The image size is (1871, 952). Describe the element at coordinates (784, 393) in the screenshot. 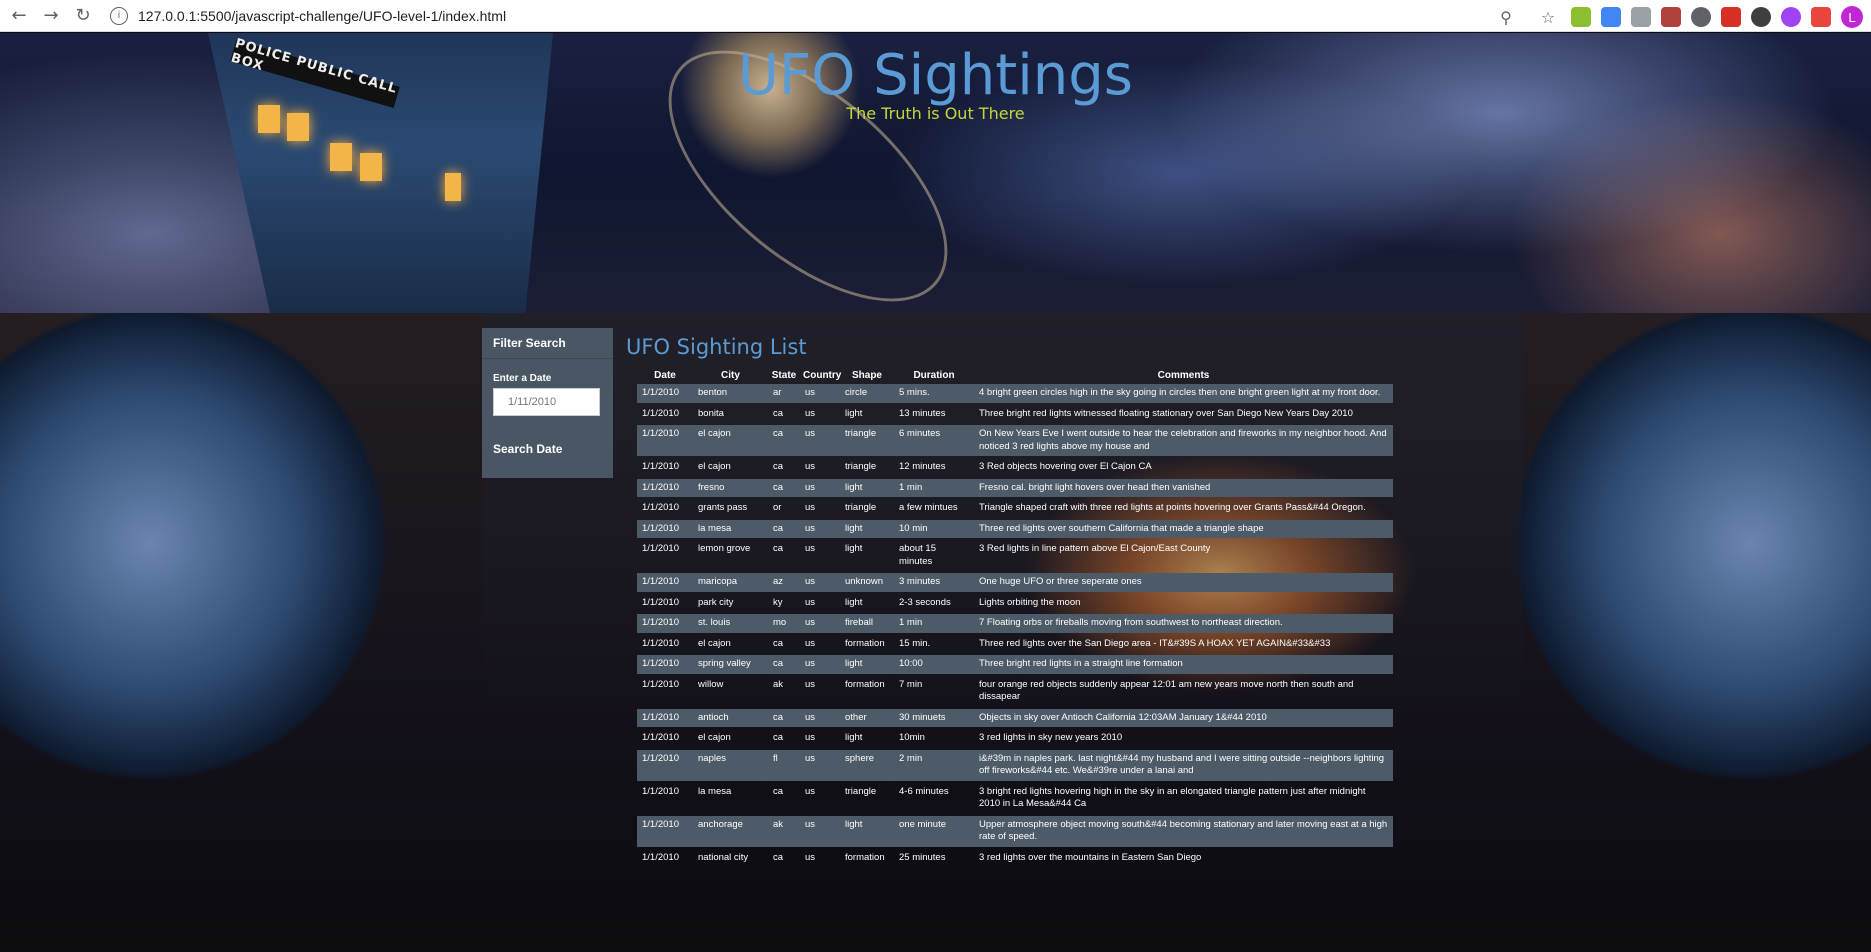

I see `table-cell: ar` at that location.